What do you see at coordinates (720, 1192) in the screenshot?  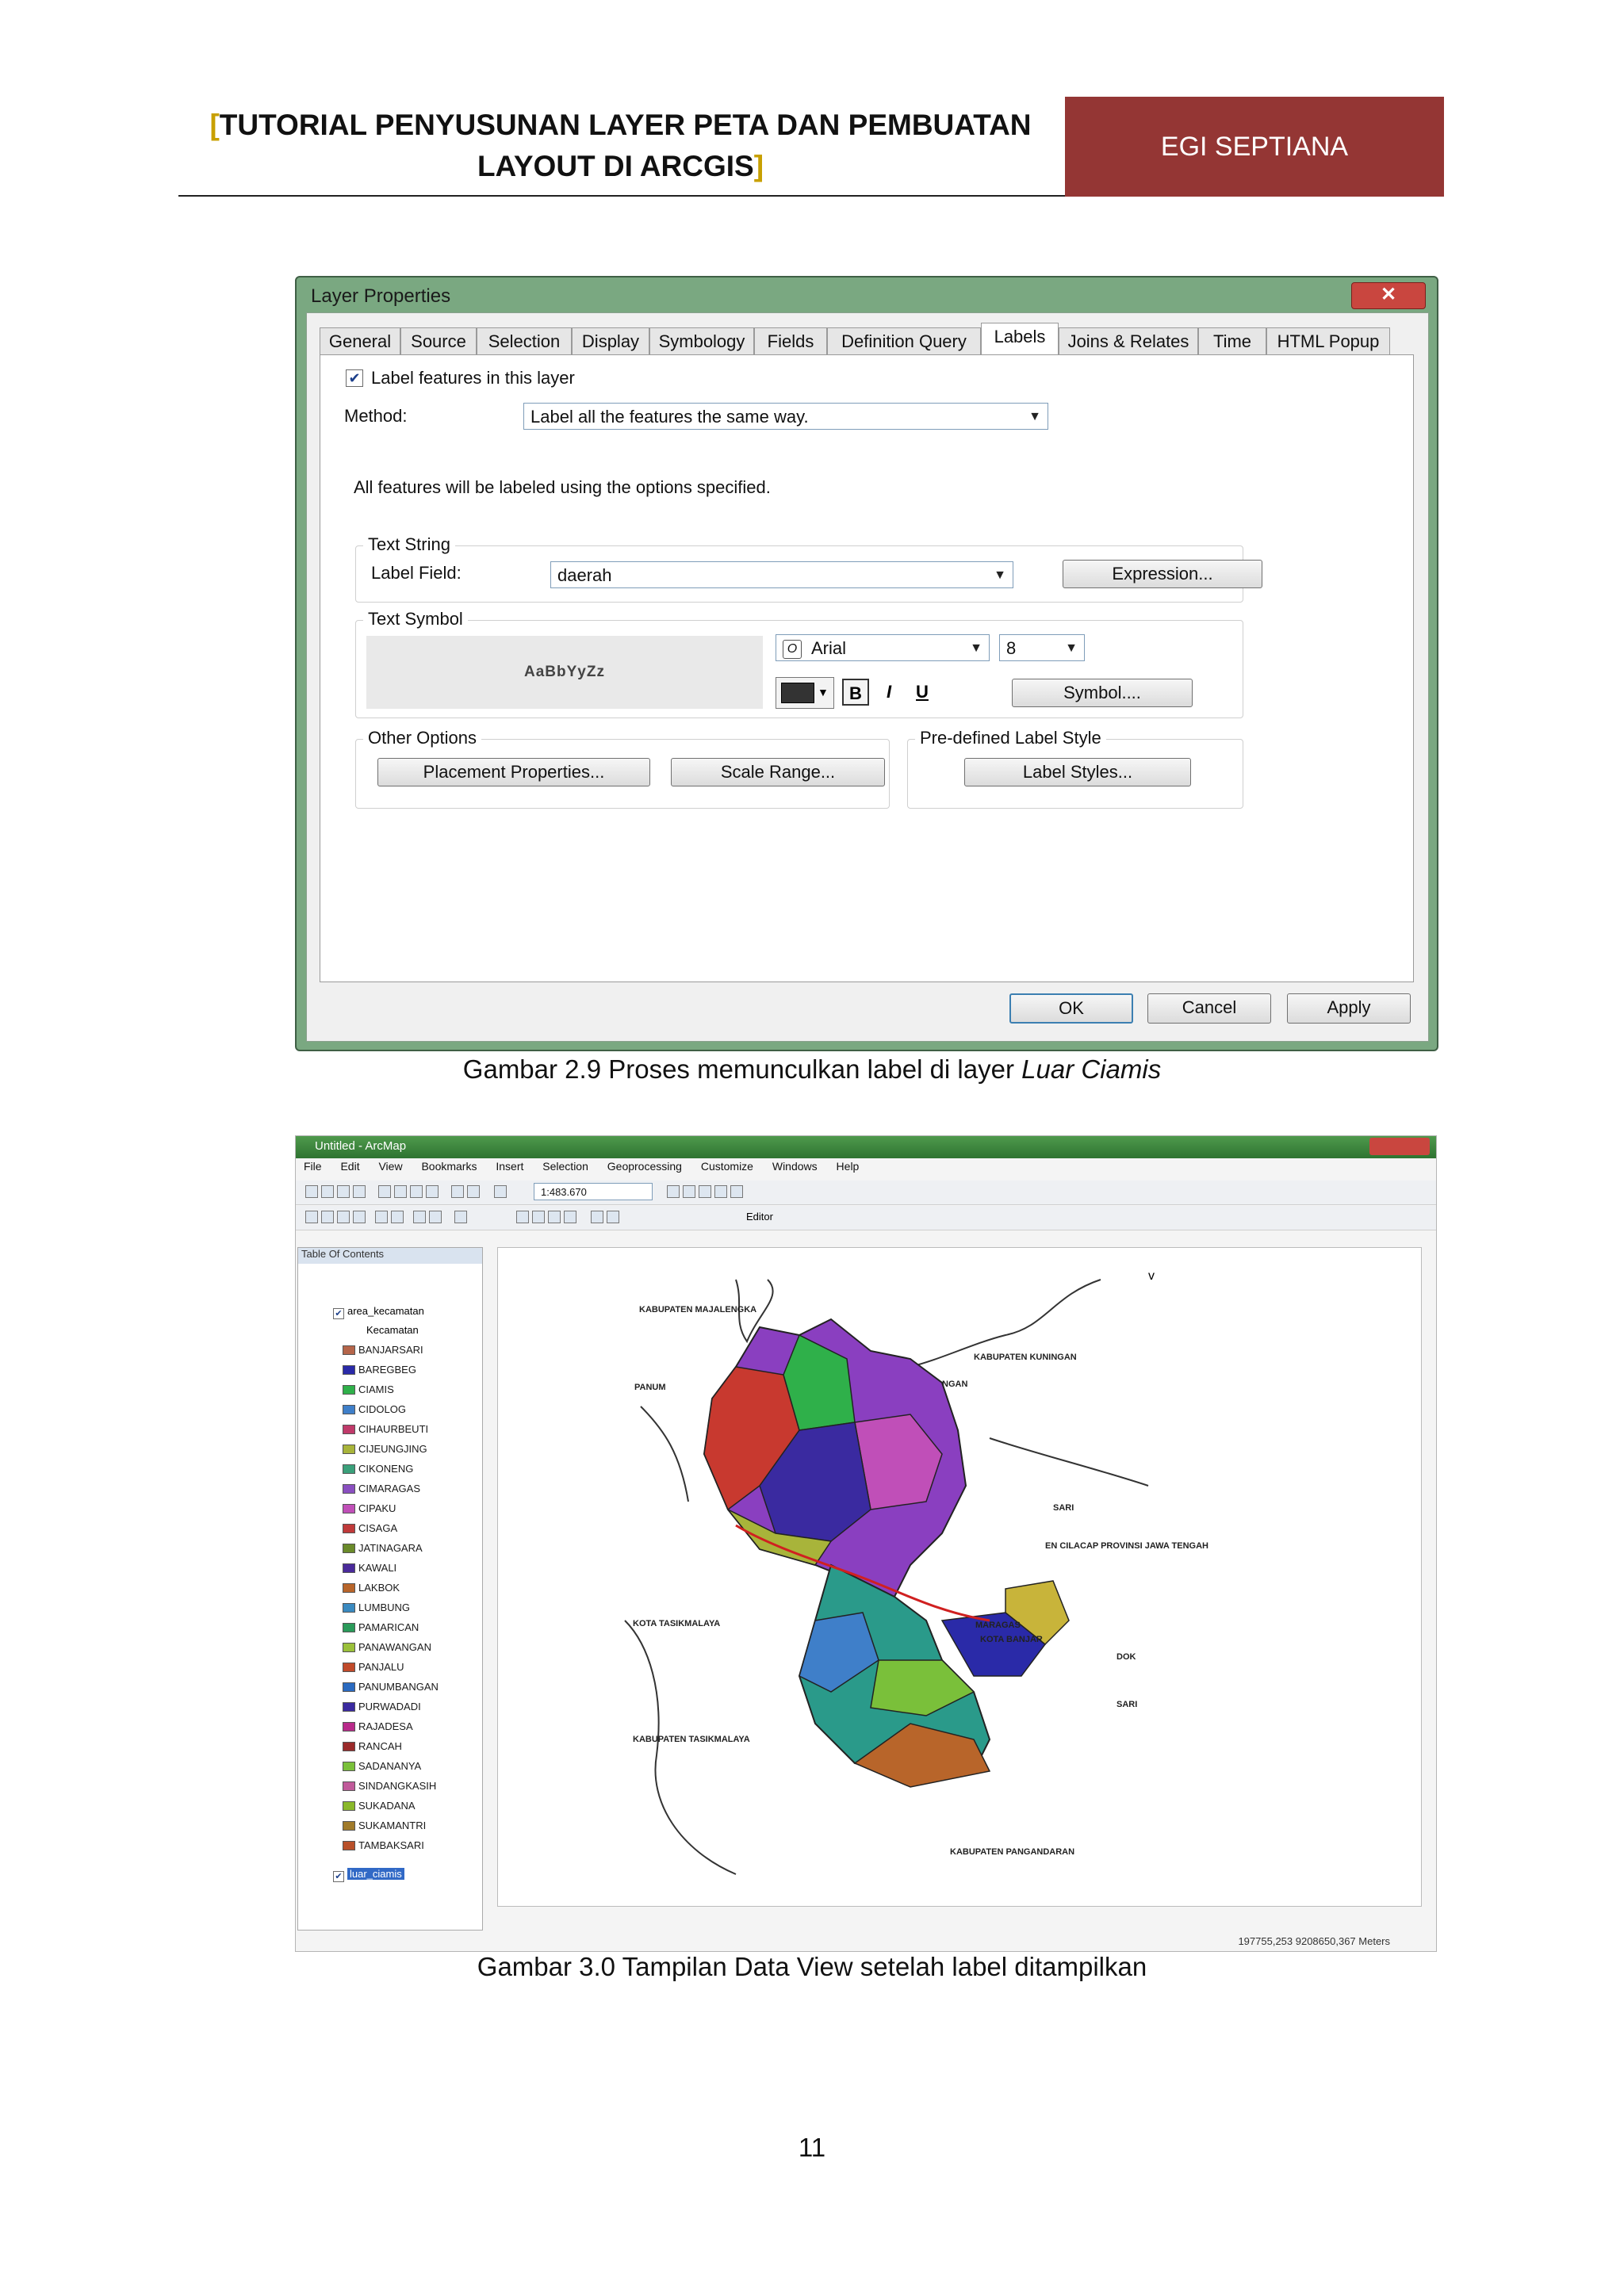 I see `search-icon` at bounding box center [720, 1192].